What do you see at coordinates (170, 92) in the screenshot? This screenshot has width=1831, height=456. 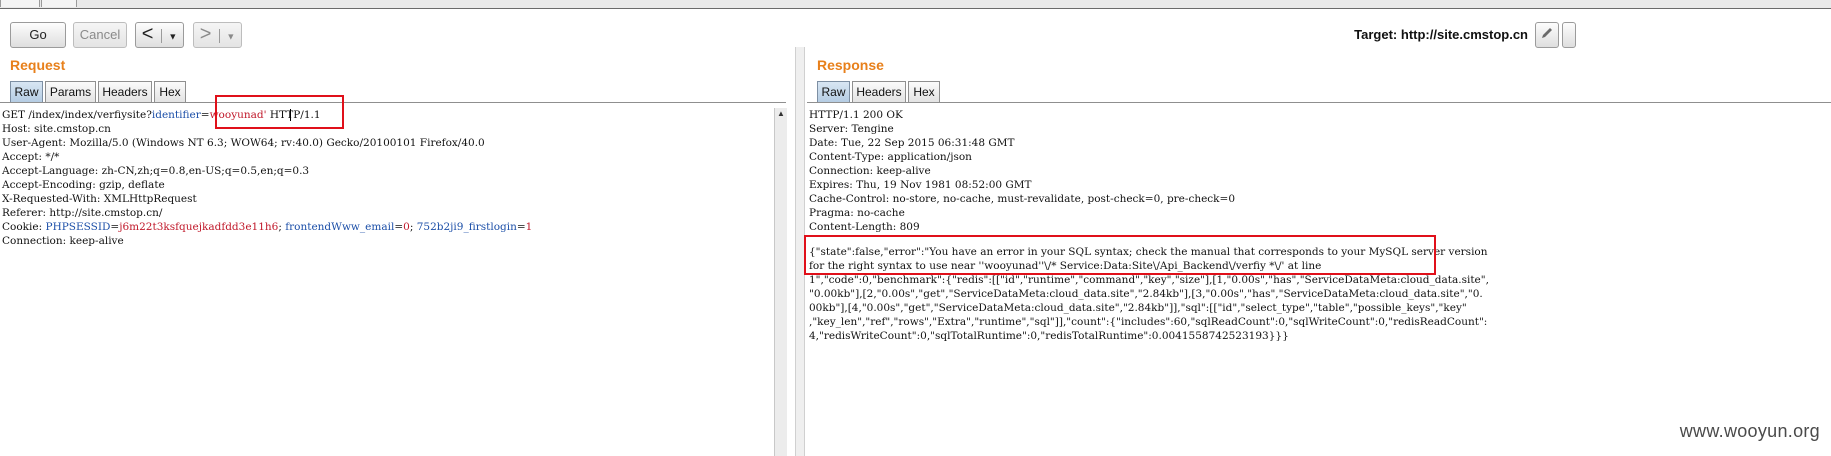 I see `tab-request-hex: Hex` at bounding box center [170, 92].